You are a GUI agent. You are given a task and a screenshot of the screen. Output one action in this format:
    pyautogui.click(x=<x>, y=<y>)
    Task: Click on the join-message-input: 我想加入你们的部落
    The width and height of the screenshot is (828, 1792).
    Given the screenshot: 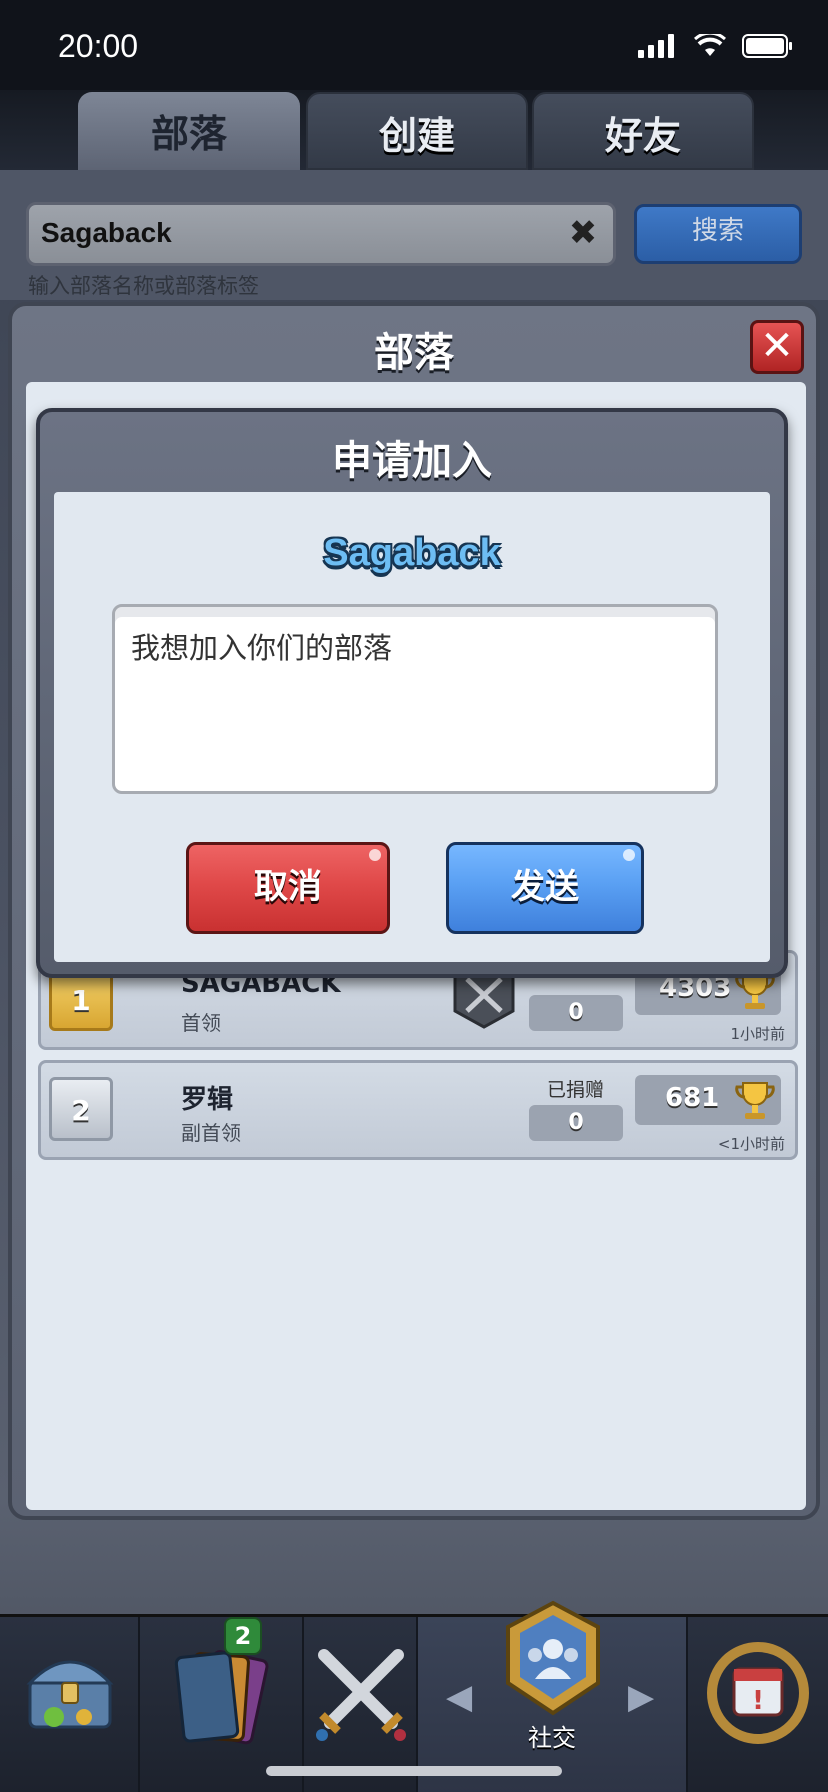 What is the action you would take?
    pyautogui.click(x=415, y=699)
    